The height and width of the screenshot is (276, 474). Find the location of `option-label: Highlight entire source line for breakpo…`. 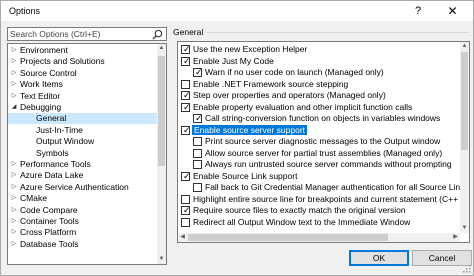

option-label: Highlight entire source line for breakpo… is located at coordinates (331, 198).